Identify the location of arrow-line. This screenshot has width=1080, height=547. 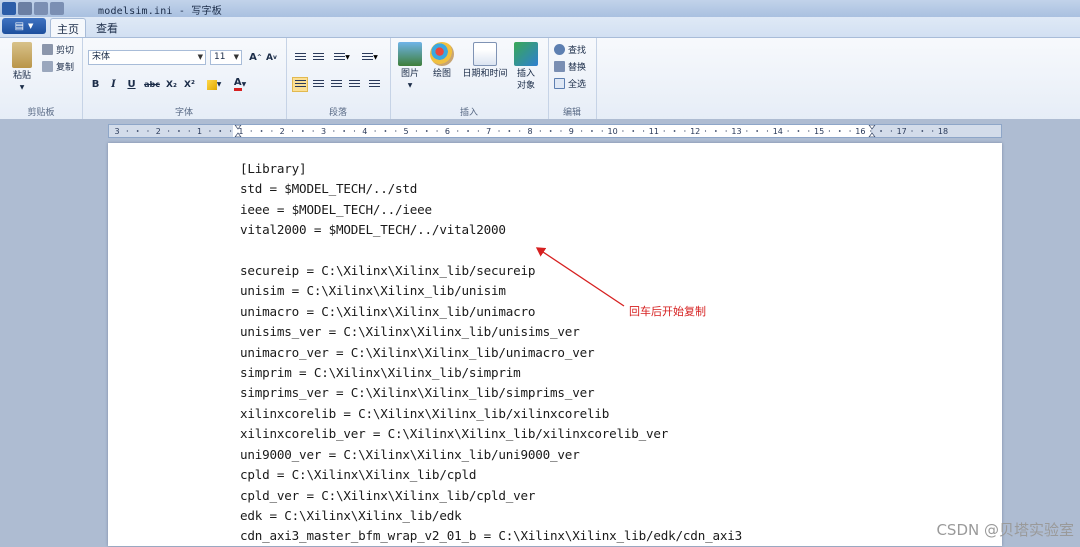
(580, 277).